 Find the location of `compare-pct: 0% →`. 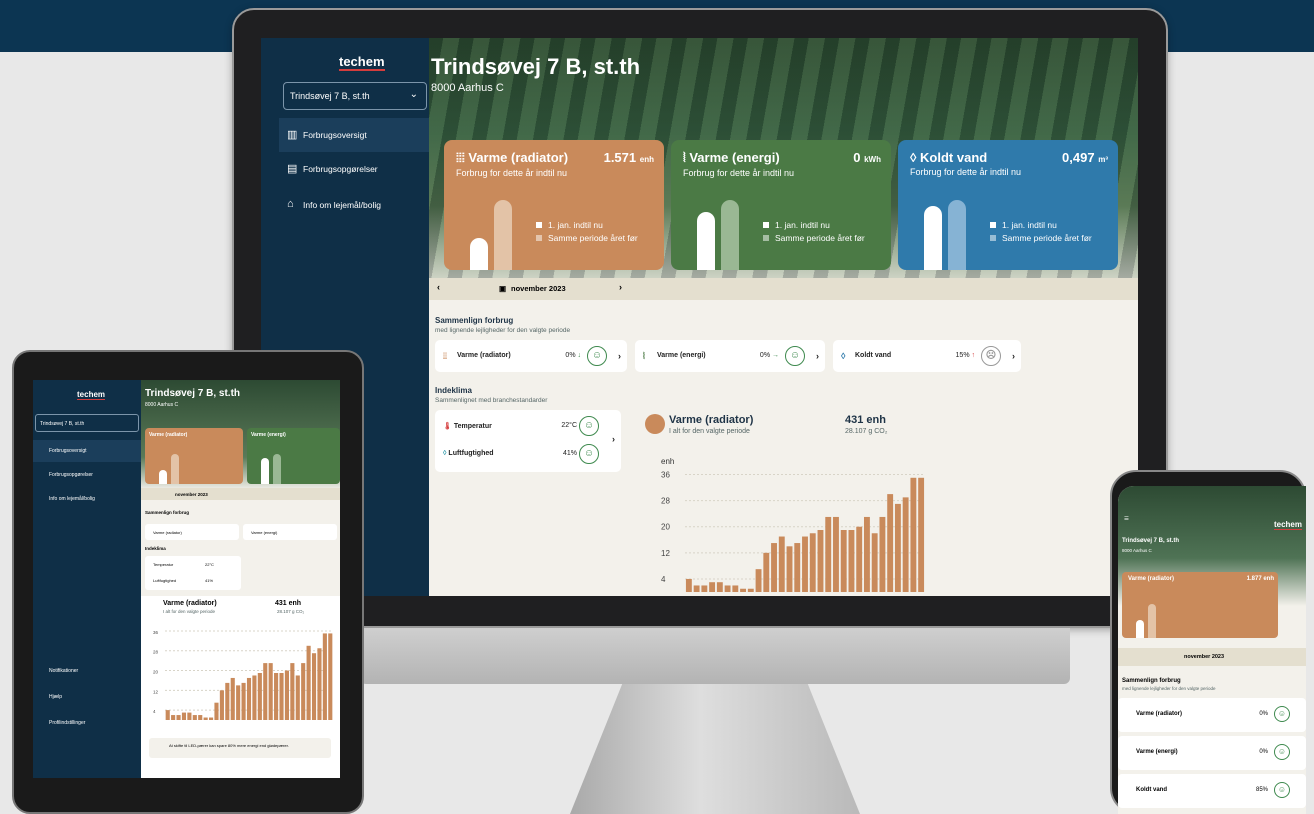

compare-pct: 0% → is located at coordinates (769, 355).